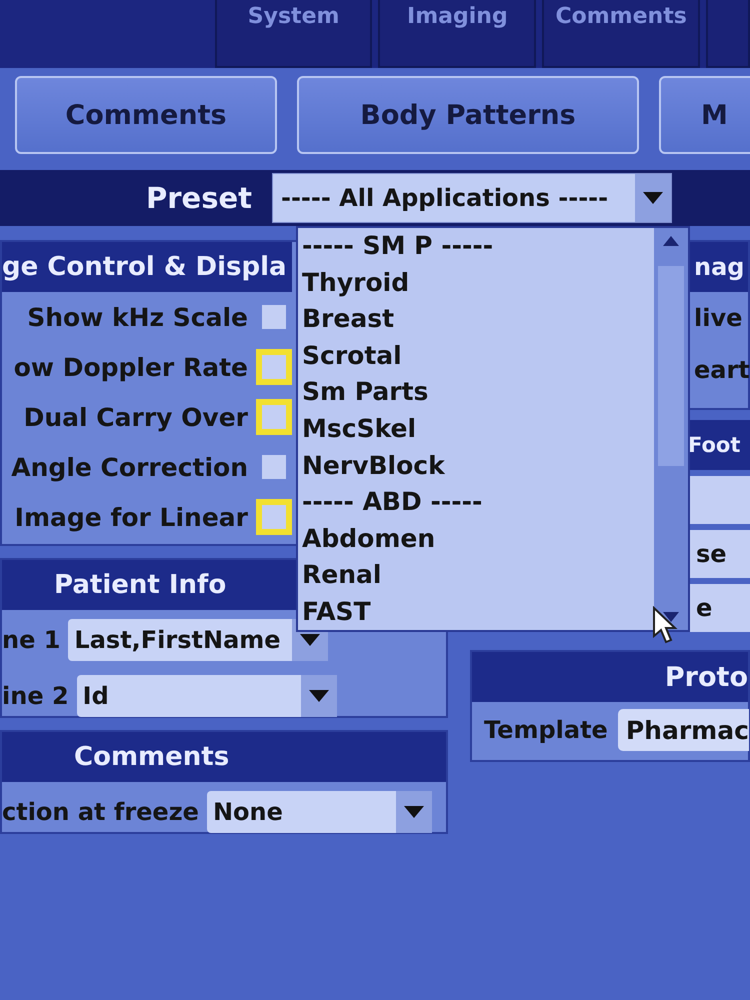  I want to click on top-tab, so click(728, 34).